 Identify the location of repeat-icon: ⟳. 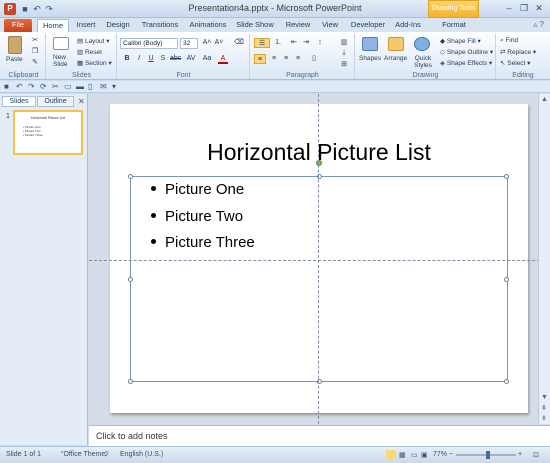
(43, 86).